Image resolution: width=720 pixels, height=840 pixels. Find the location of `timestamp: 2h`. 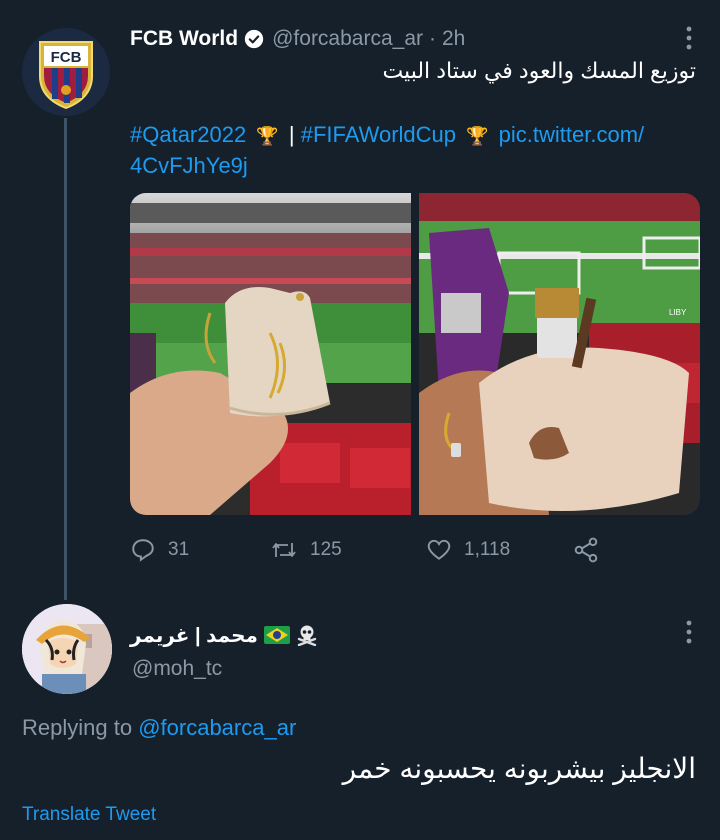

timestamp: 2h is located at coordinates (453, 39).